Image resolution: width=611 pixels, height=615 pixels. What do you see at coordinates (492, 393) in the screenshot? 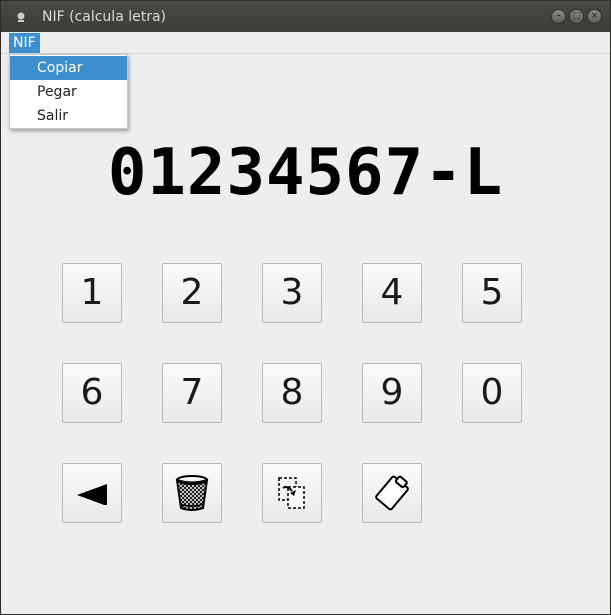
I see `key-0-button: 0` at bounding box center [492, 393].